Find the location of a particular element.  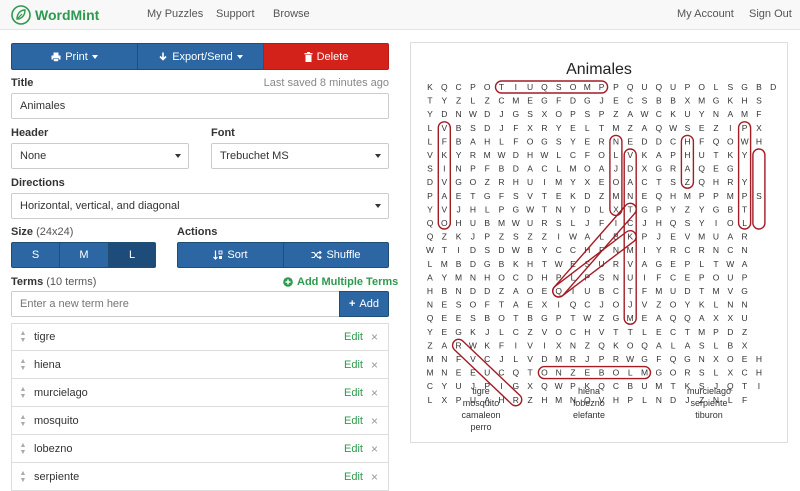

nav-my-account: My Account is located at coordinates (705, 14).